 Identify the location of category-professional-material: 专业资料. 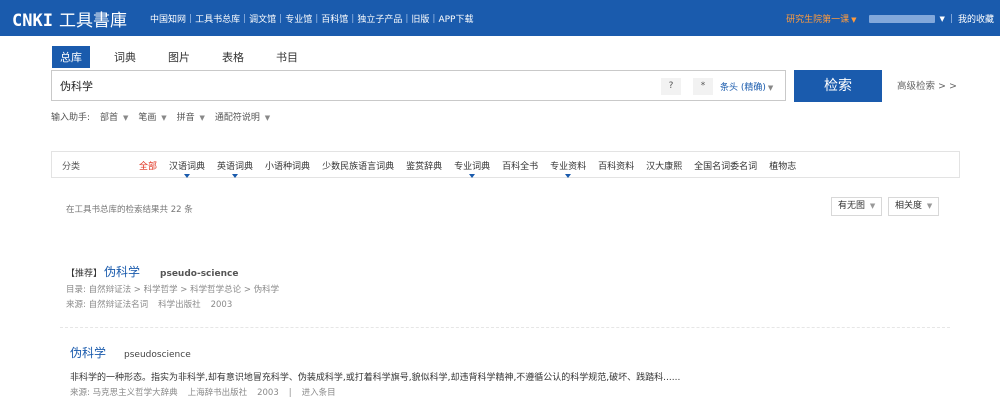
(568, 168).